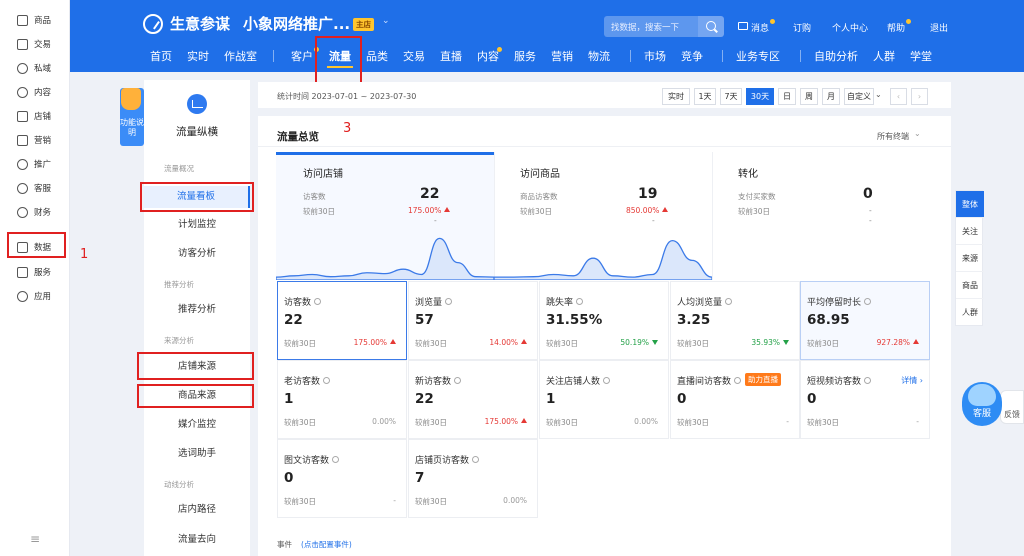 This screenshot has height=556, width=1024. Describe the element at coordinates (970, 258) in the screenshot. I see `tab-source: 来源` at that location.